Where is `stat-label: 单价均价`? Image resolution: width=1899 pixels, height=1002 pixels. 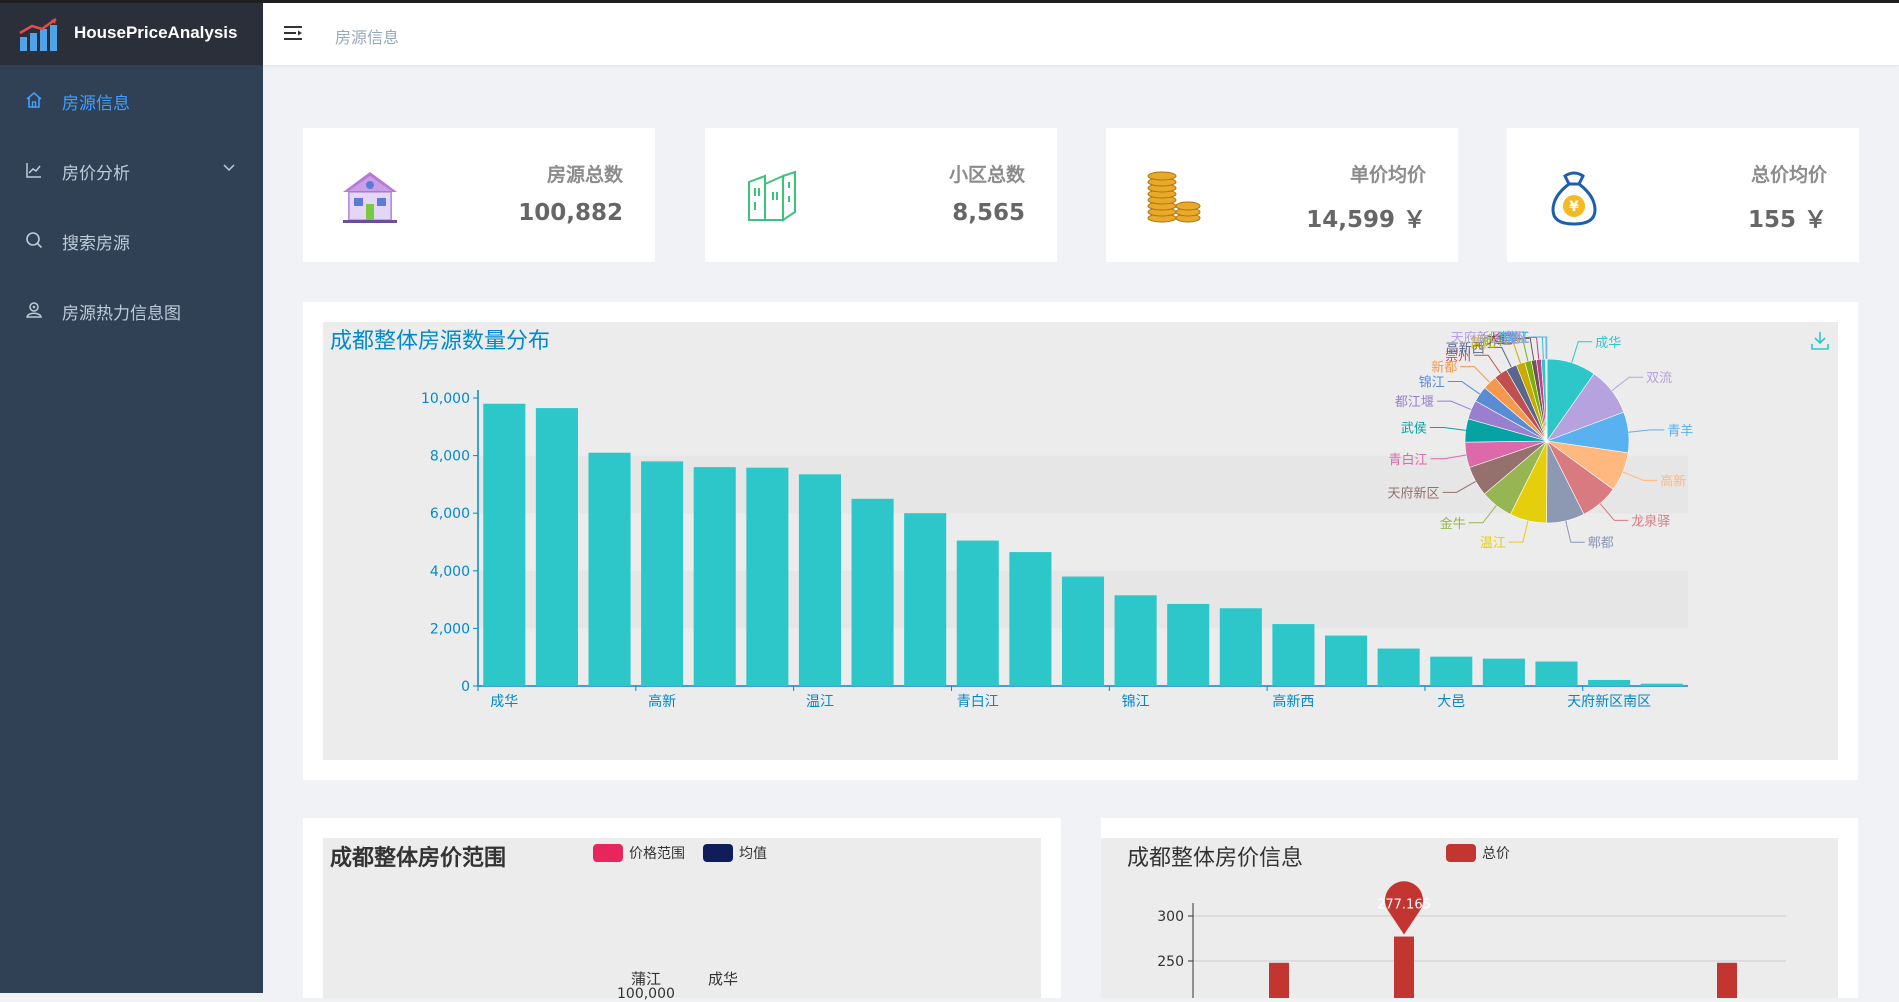 stat-label: 单价均价 is located at coordinates (1388, 173).